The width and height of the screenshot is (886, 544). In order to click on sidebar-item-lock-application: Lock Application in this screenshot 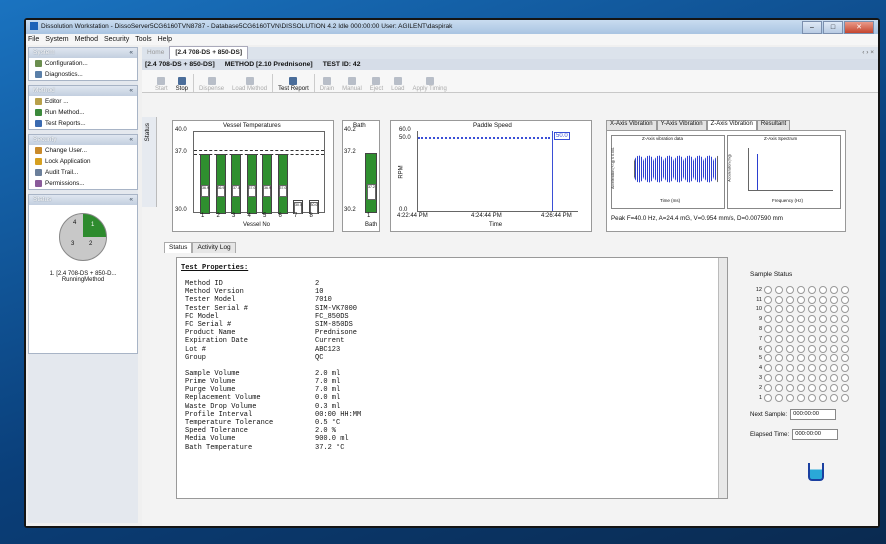, I will do `click(83, 161)`.